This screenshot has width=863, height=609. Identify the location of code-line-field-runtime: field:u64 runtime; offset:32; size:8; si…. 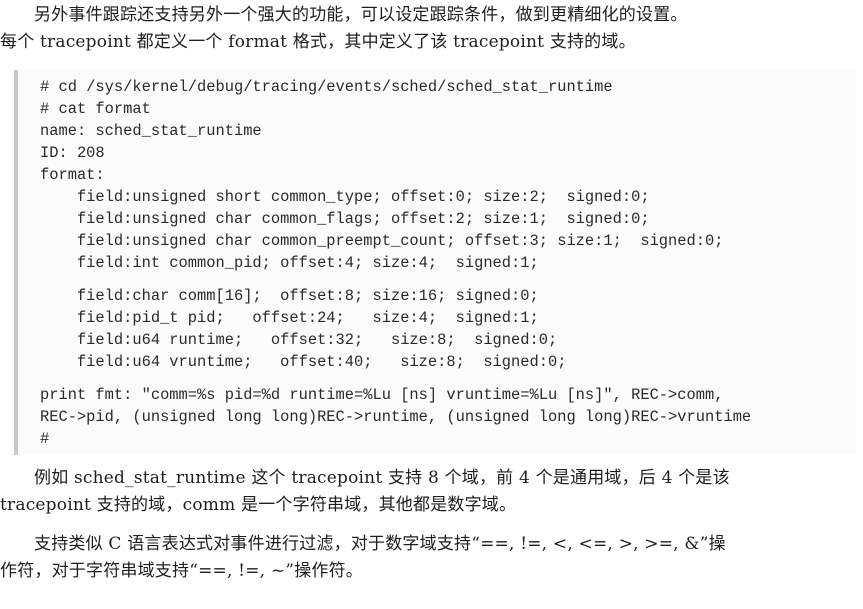
(299, 340).